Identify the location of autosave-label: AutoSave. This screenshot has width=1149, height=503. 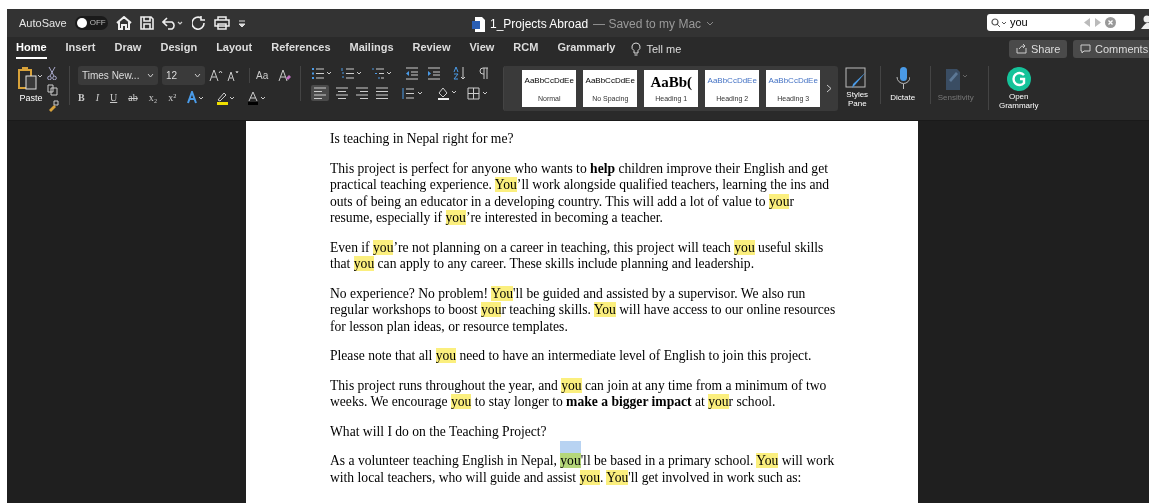
(43, 23).